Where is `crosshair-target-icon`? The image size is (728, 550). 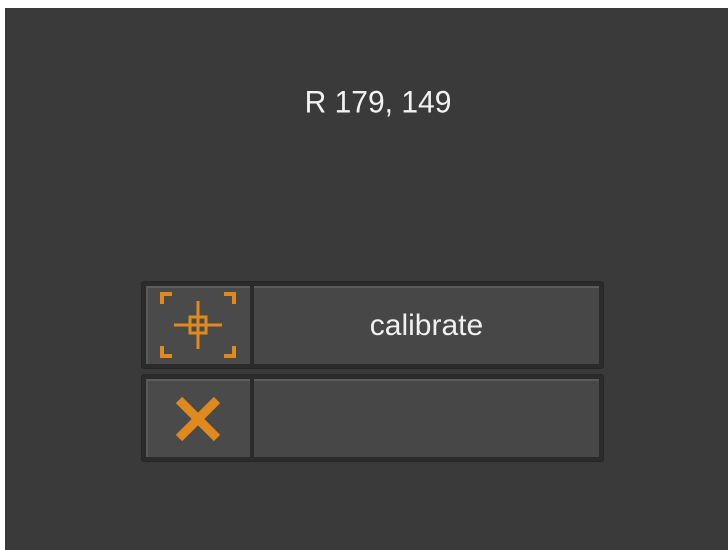 crosshair-target-icon is located at coordinates (198, 325).